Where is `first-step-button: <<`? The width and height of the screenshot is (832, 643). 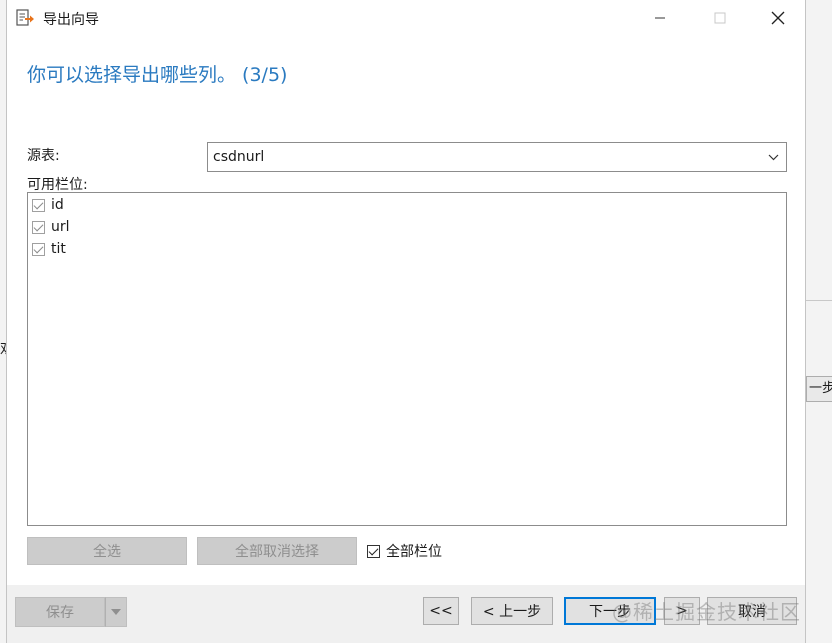
first-step-button: << is located at coordinates (441, 611).